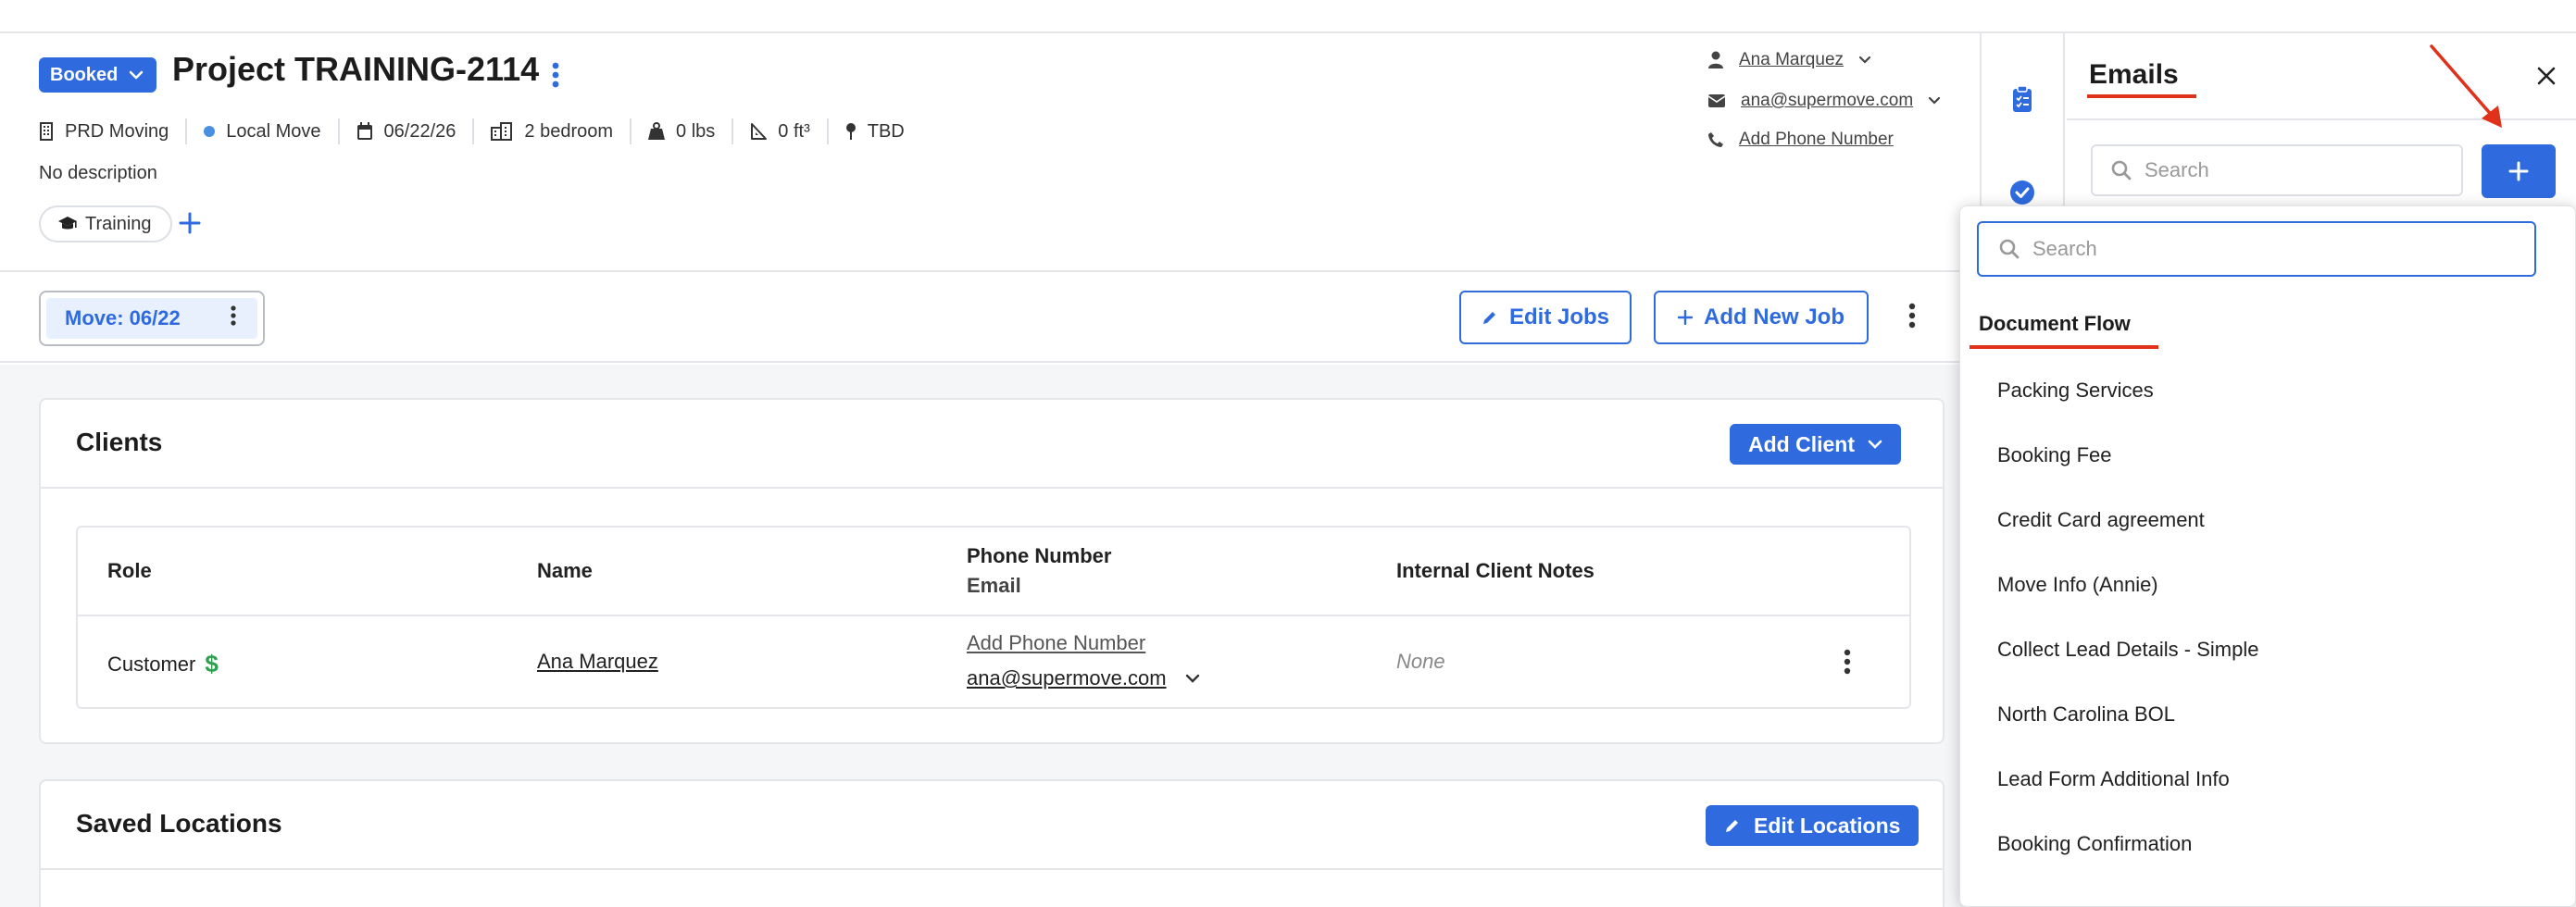  Describe the element at coordinates (794, 131) in the screenshot. I see `volume-label: 0 ft³` at that location.